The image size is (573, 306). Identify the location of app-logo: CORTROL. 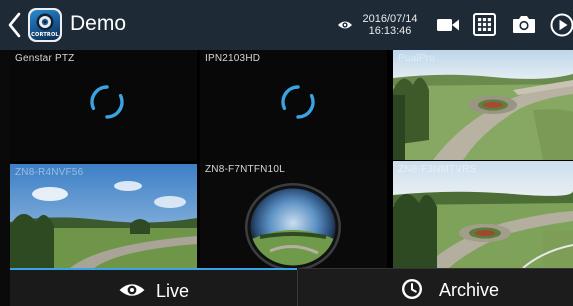
(45, 25).